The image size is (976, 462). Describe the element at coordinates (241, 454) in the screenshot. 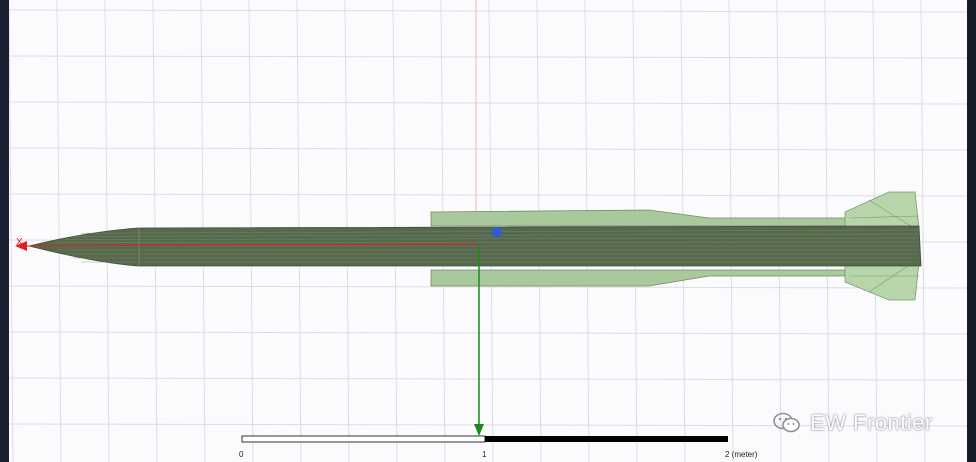

I see `scale-tick-0: 0` at that location.